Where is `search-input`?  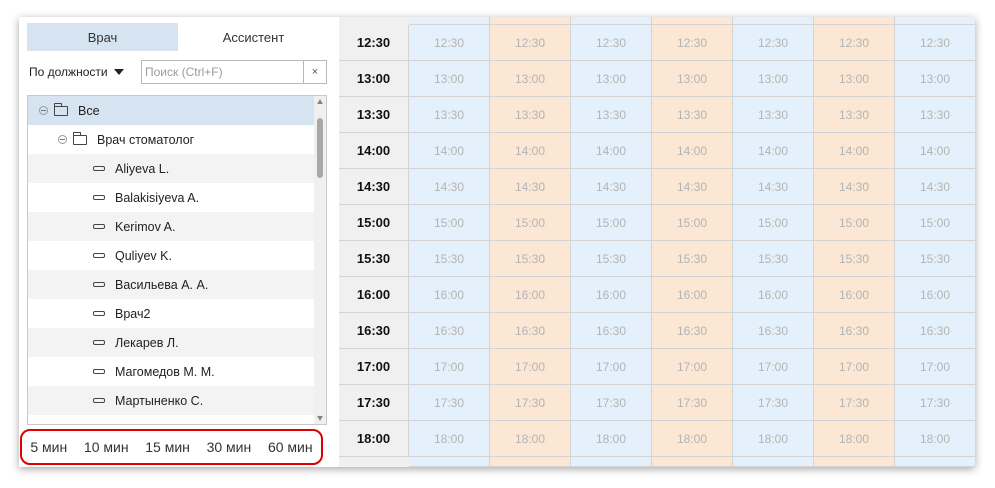
search-input is located at coordinates (225, 72).